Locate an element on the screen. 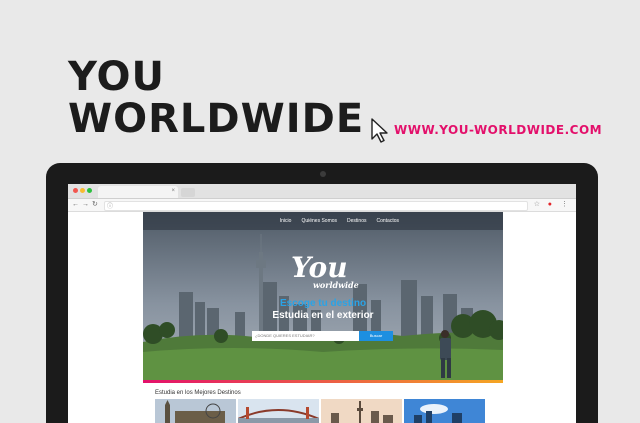  nav-link-inicio: Inicio is located at coordinates (286, 221).